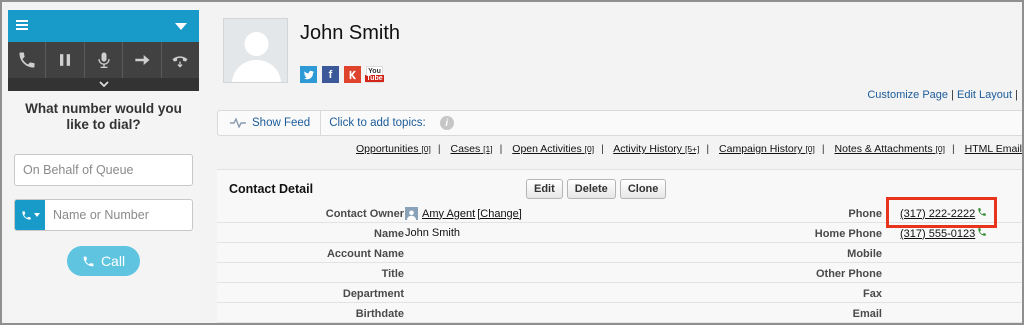 This screenshot has height=325, width=1024. Describe the element at coordinates (619, 313) in the screenshot. I see `detail-row: Birthdate Email` at that location.